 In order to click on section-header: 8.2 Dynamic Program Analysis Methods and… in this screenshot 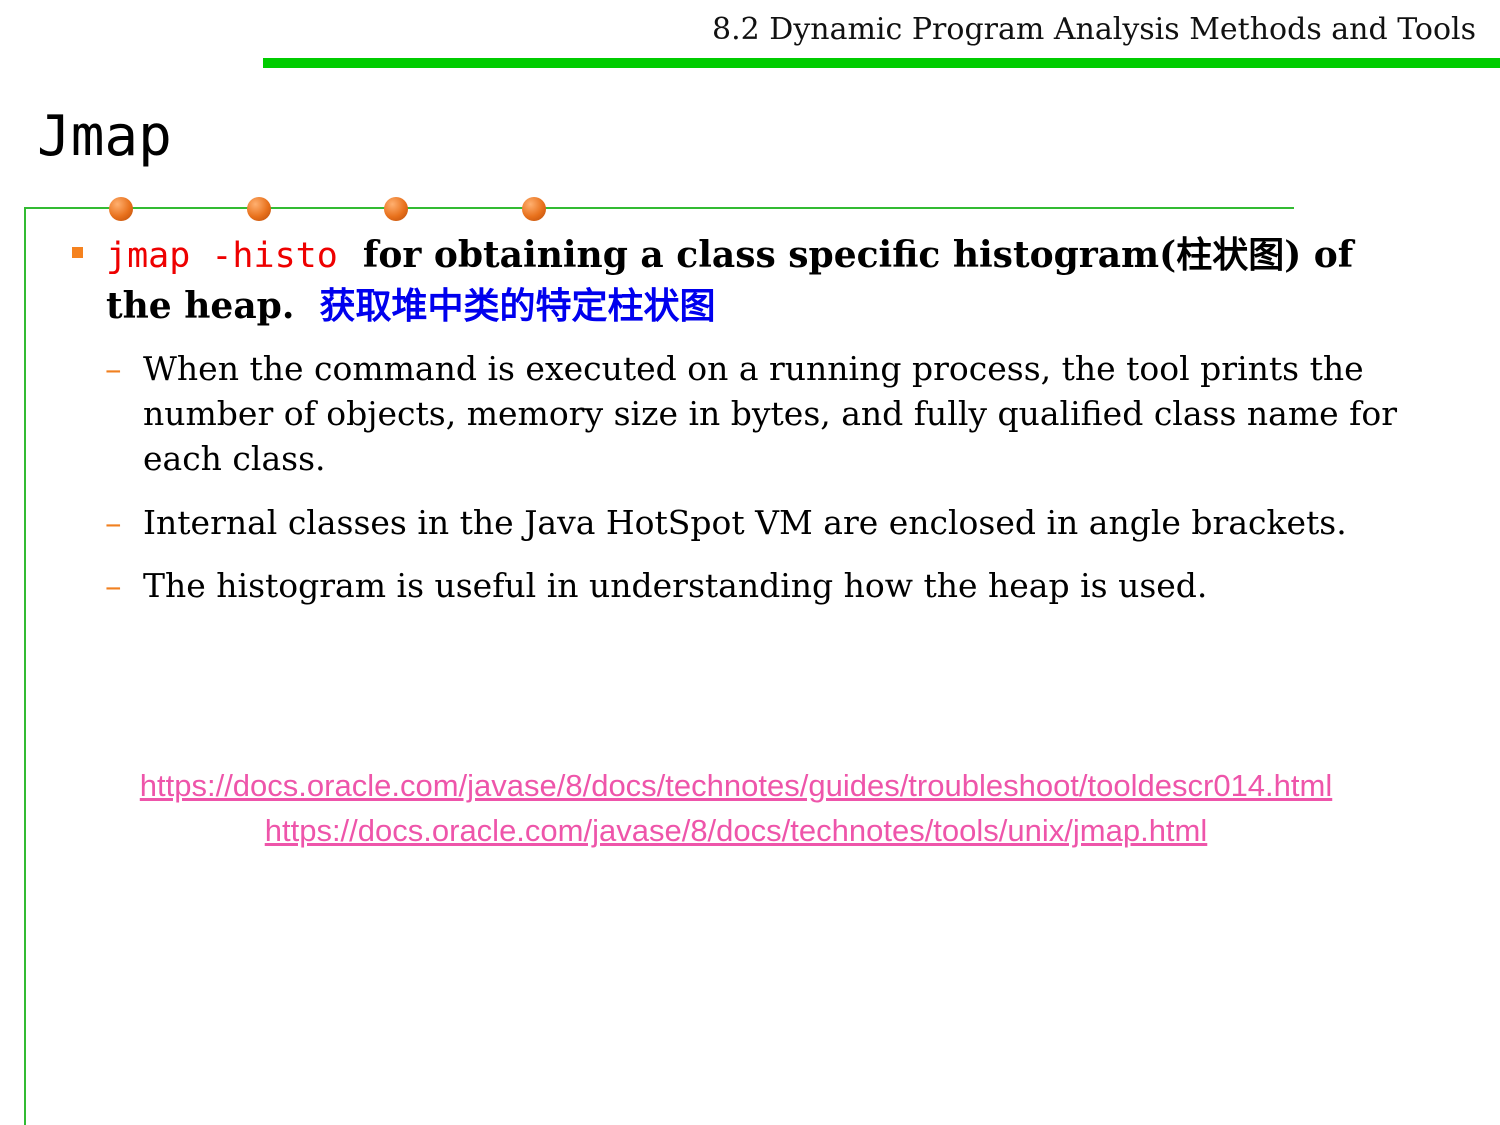, I will do `click(1094, 29)`.